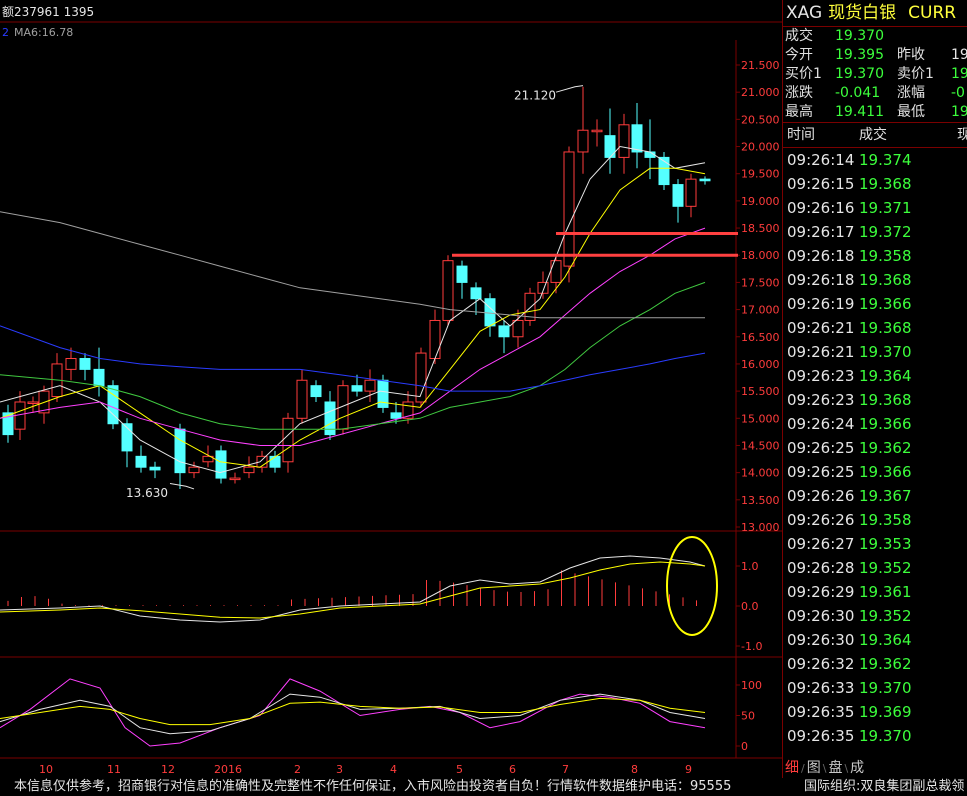  I want to click on tick-row: 09:26:30 19.352, so click(875, 616).